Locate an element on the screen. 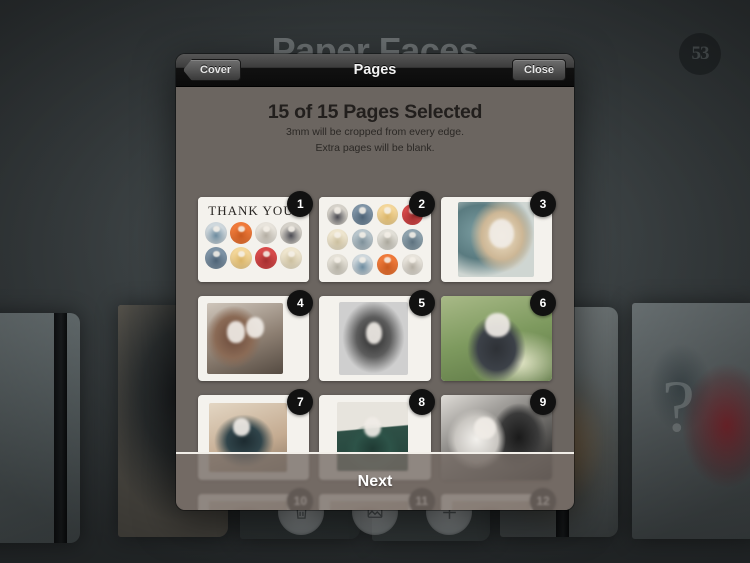  page-number-badge: 9 is located at coordinates (543, 402).